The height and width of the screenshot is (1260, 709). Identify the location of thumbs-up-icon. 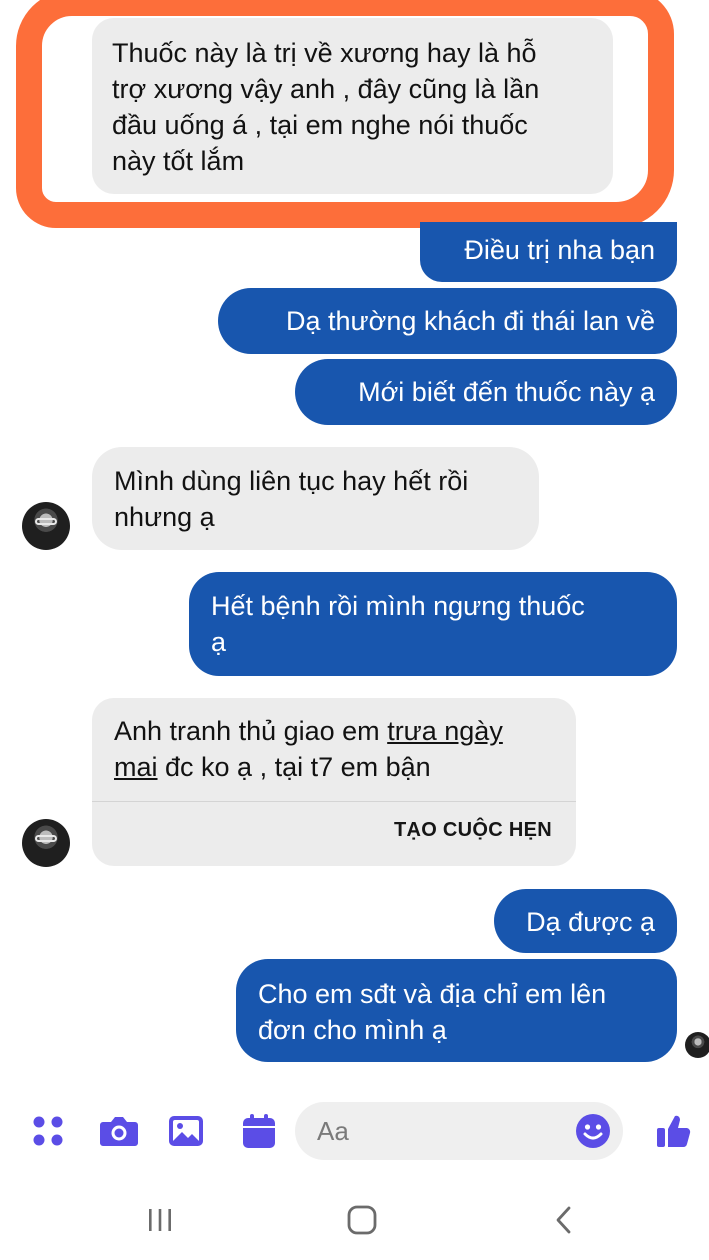
(674, 1131).